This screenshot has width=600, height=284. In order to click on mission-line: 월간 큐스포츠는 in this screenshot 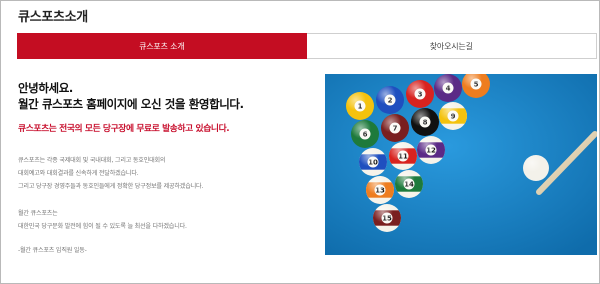, I will do `click(38, 213)`.